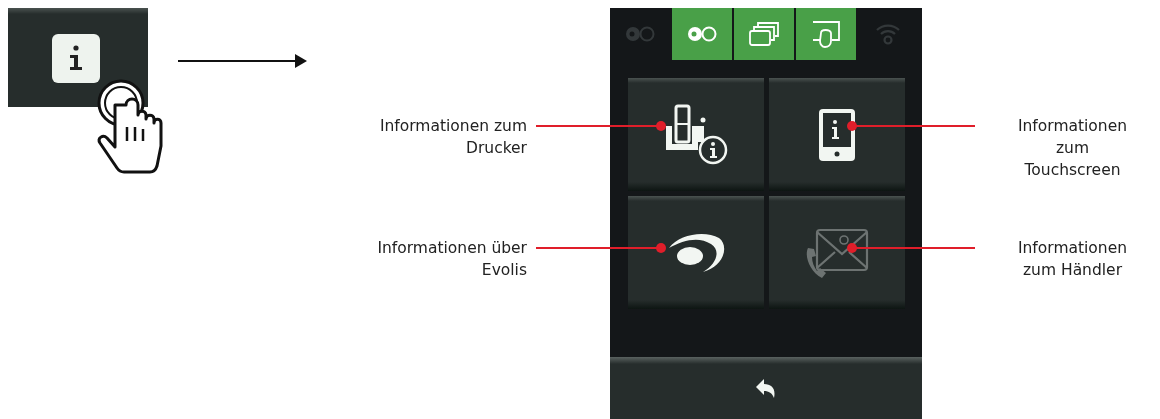 The image size is (1160, 419). Describe the element at coordinates (452, 259) in the screenshot. I see `callout-label: Informationen über Evolis` at that location.